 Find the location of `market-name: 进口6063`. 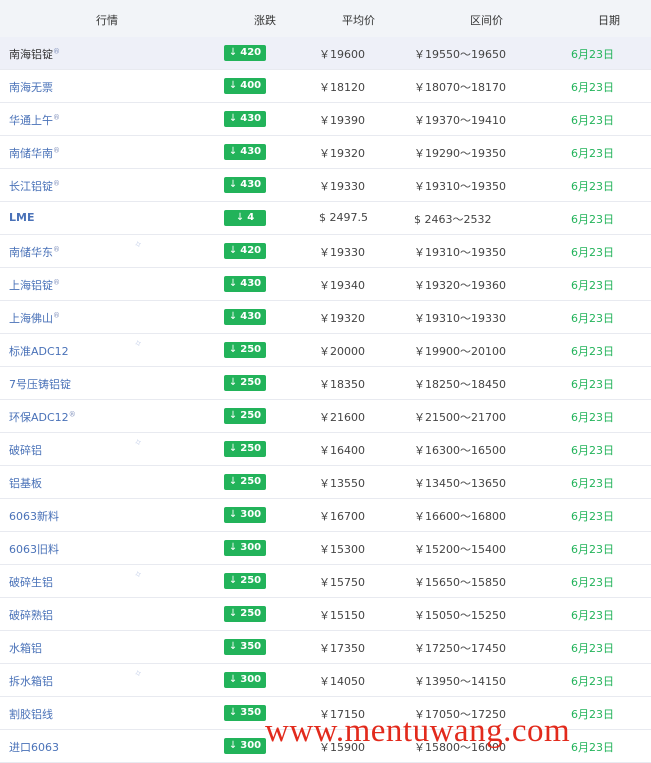

market-name: 进口6063 is located at coordinates (34, 747).